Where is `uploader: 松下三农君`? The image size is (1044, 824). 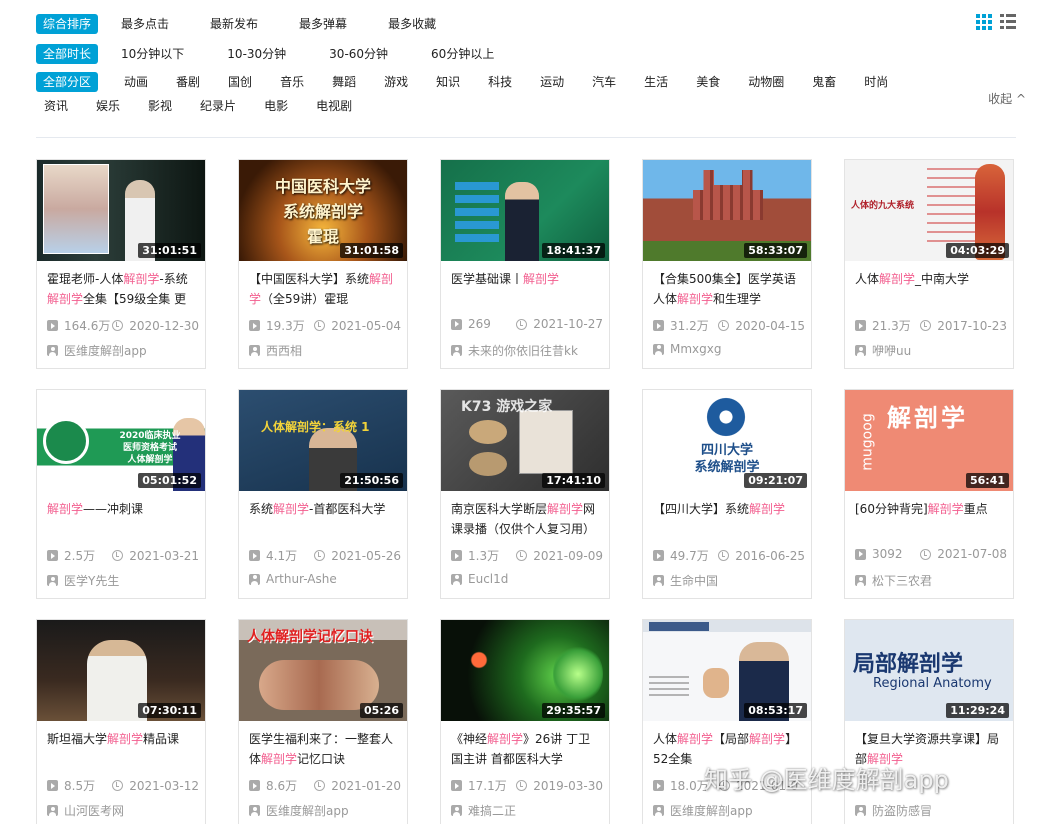
uploader: 松下三农君 is located at coordinates (893, 580).